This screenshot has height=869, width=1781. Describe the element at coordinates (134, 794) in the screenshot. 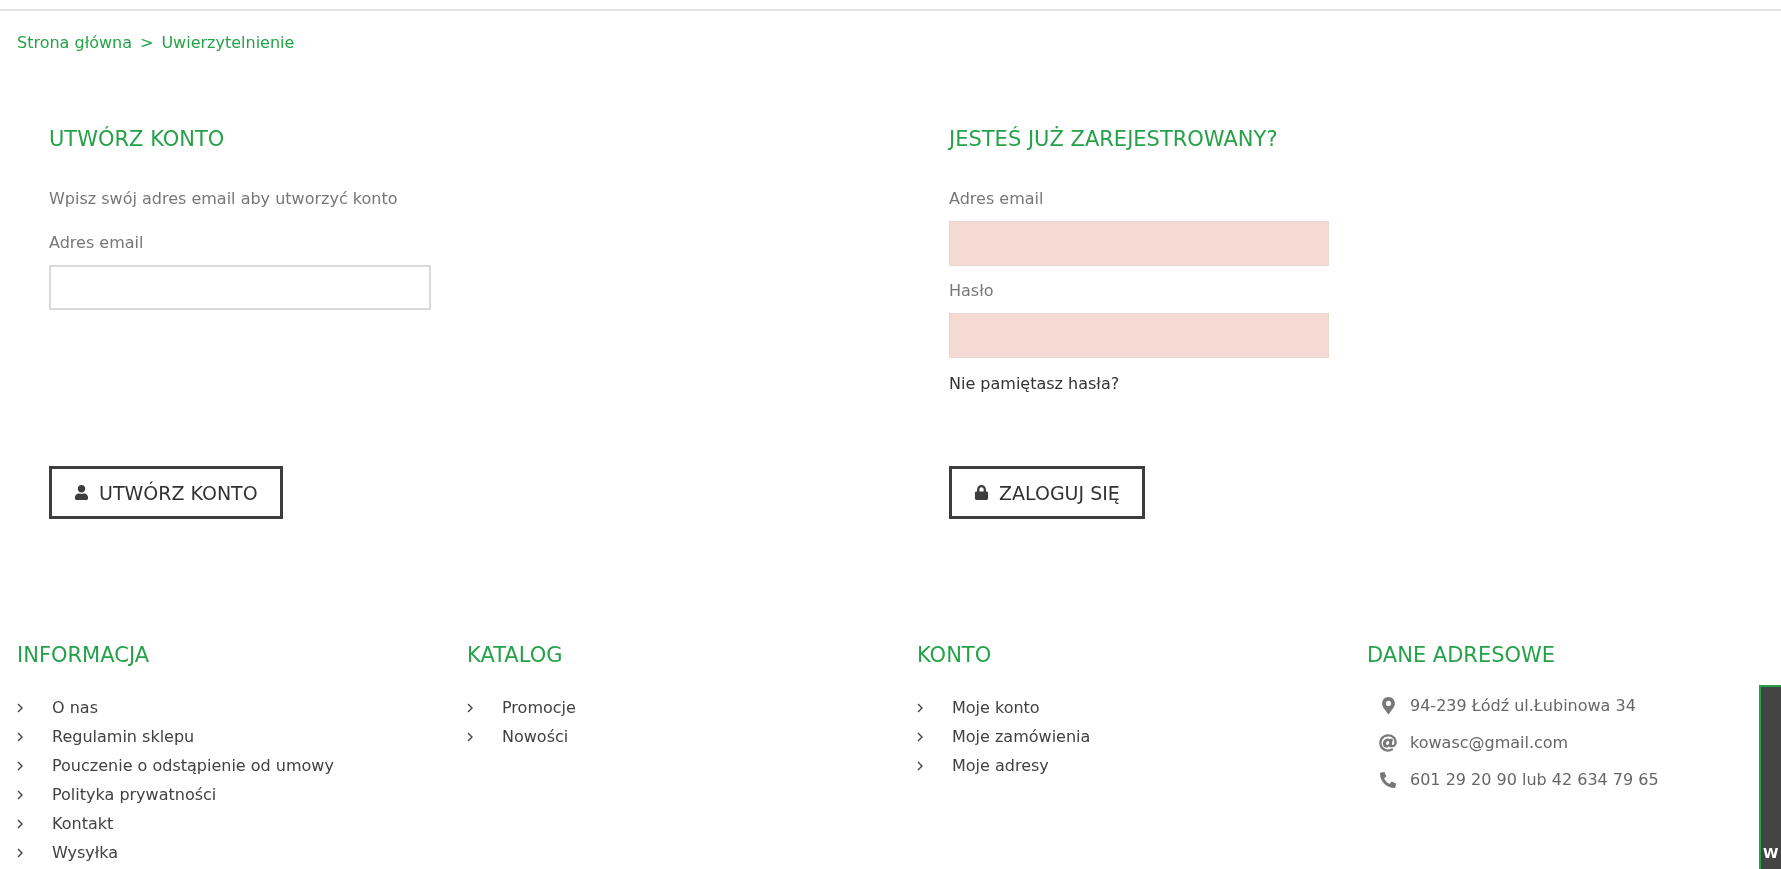

I see `footer-link: Polityka prywatności` at that location.